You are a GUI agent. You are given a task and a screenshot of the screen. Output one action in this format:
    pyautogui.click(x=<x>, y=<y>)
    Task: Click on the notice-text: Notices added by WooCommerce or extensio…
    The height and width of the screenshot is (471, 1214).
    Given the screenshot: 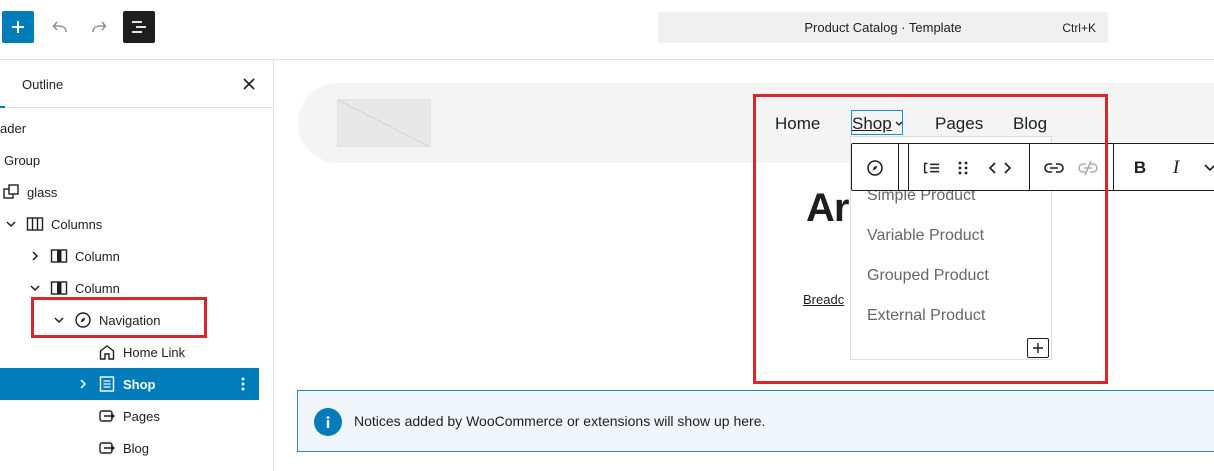 What is the action you would take?
    pyautogui.click(x=560, y=421)
    